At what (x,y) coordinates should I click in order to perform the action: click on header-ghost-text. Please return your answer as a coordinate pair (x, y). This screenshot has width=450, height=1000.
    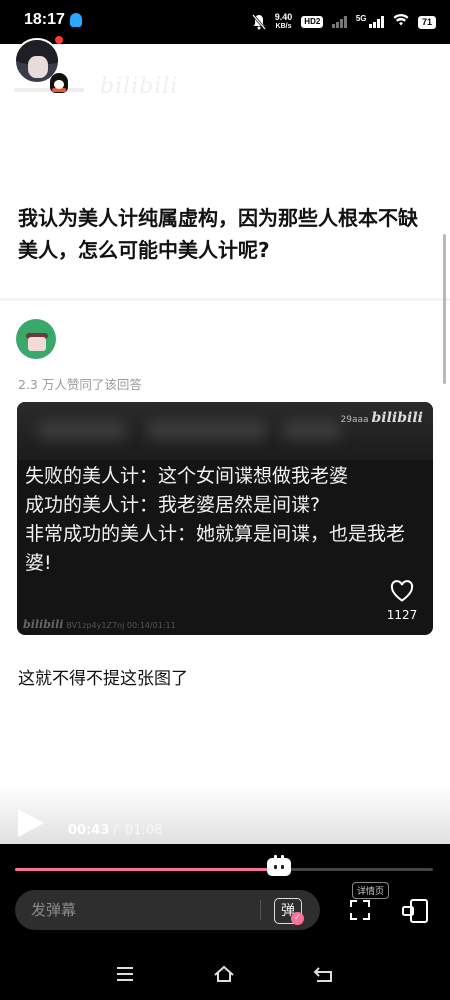
    Looking at the image, I should click on (49, 90).